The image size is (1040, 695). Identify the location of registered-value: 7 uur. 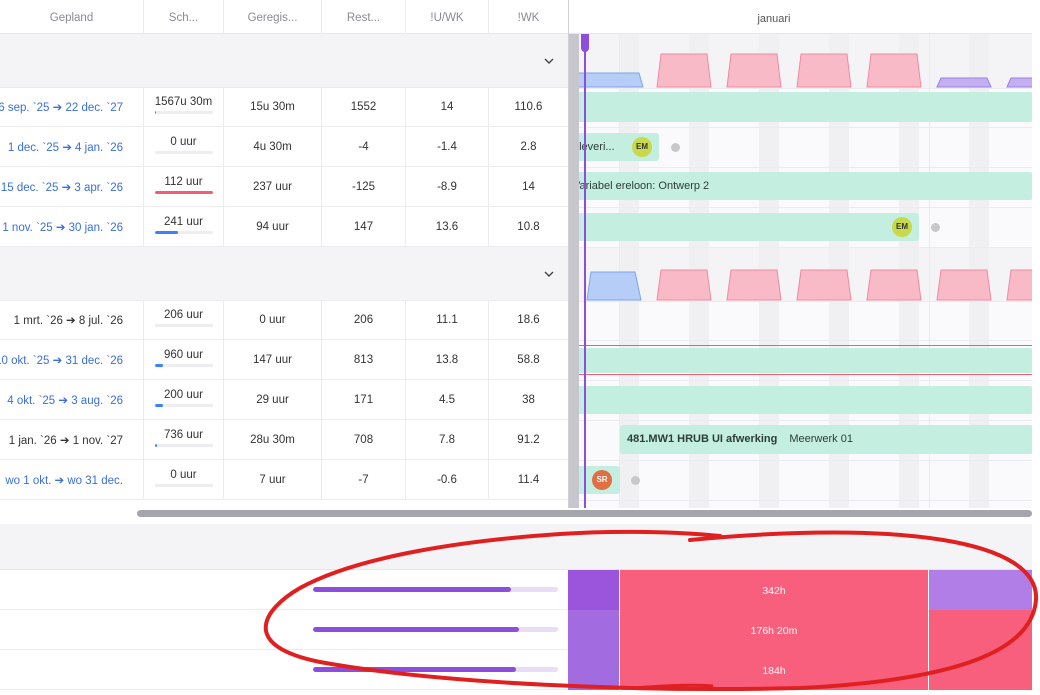
(273, 479).